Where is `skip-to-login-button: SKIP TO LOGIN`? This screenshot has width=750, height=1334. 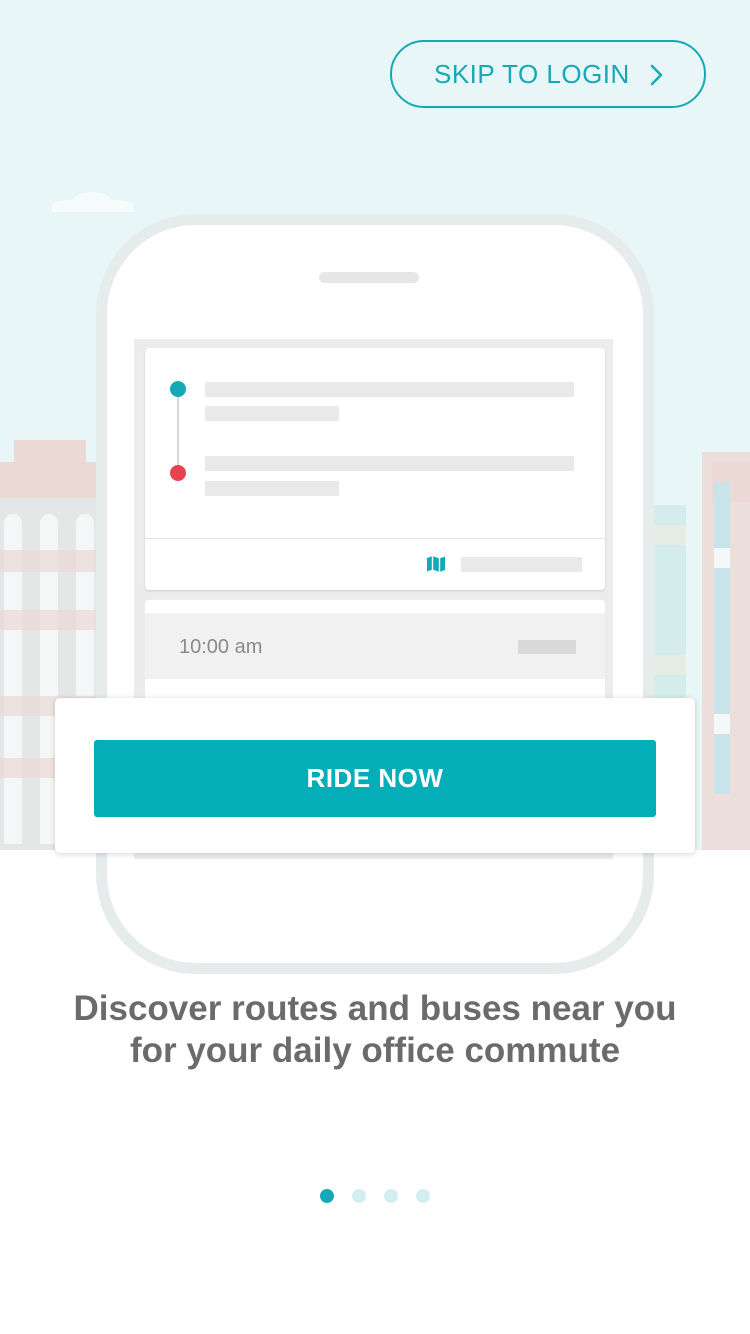
skip-to-login-button: SKIP TO LOGIN is located at coordinates (548, 74).